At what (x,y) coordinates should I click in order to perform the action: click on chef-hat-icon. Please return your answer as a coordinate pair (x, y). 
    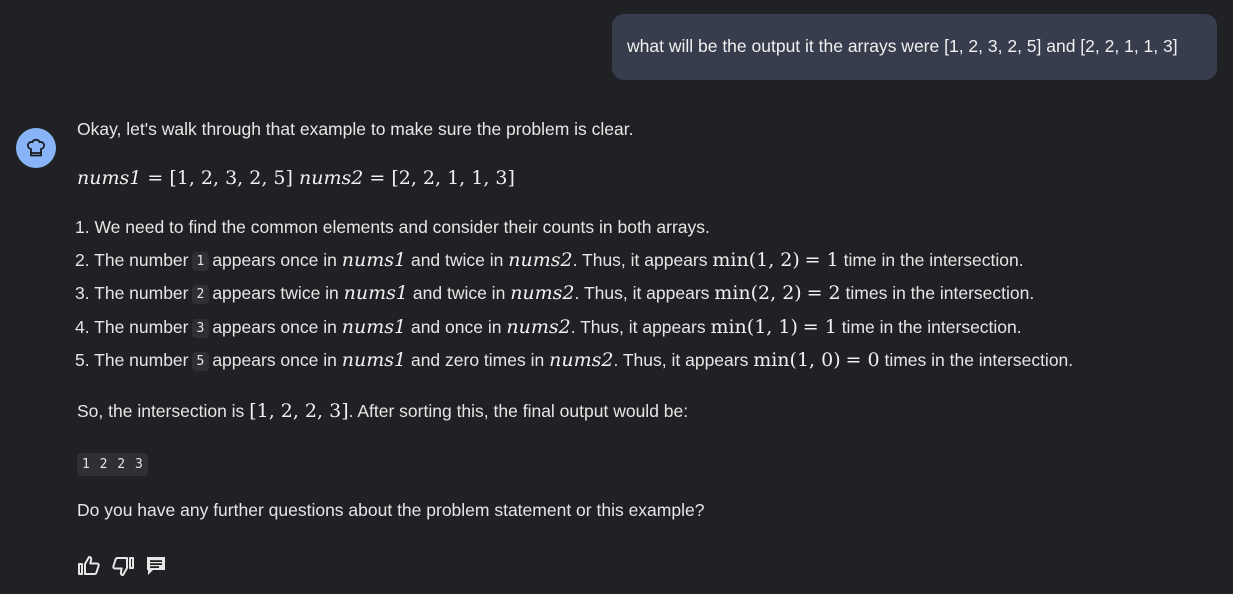
    Looking at the image, I should click on (36, 147).